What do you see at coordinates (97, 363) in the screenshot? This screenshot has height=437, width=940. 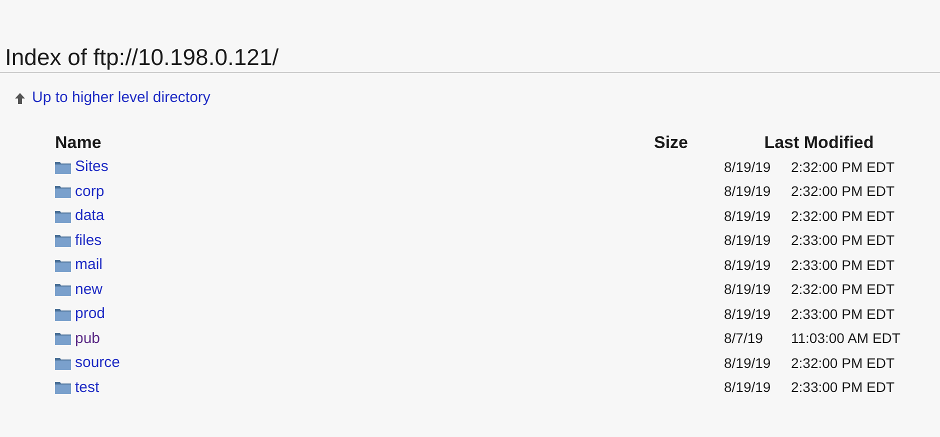 I see `folder-link: source` at bounding box center [97, 363].